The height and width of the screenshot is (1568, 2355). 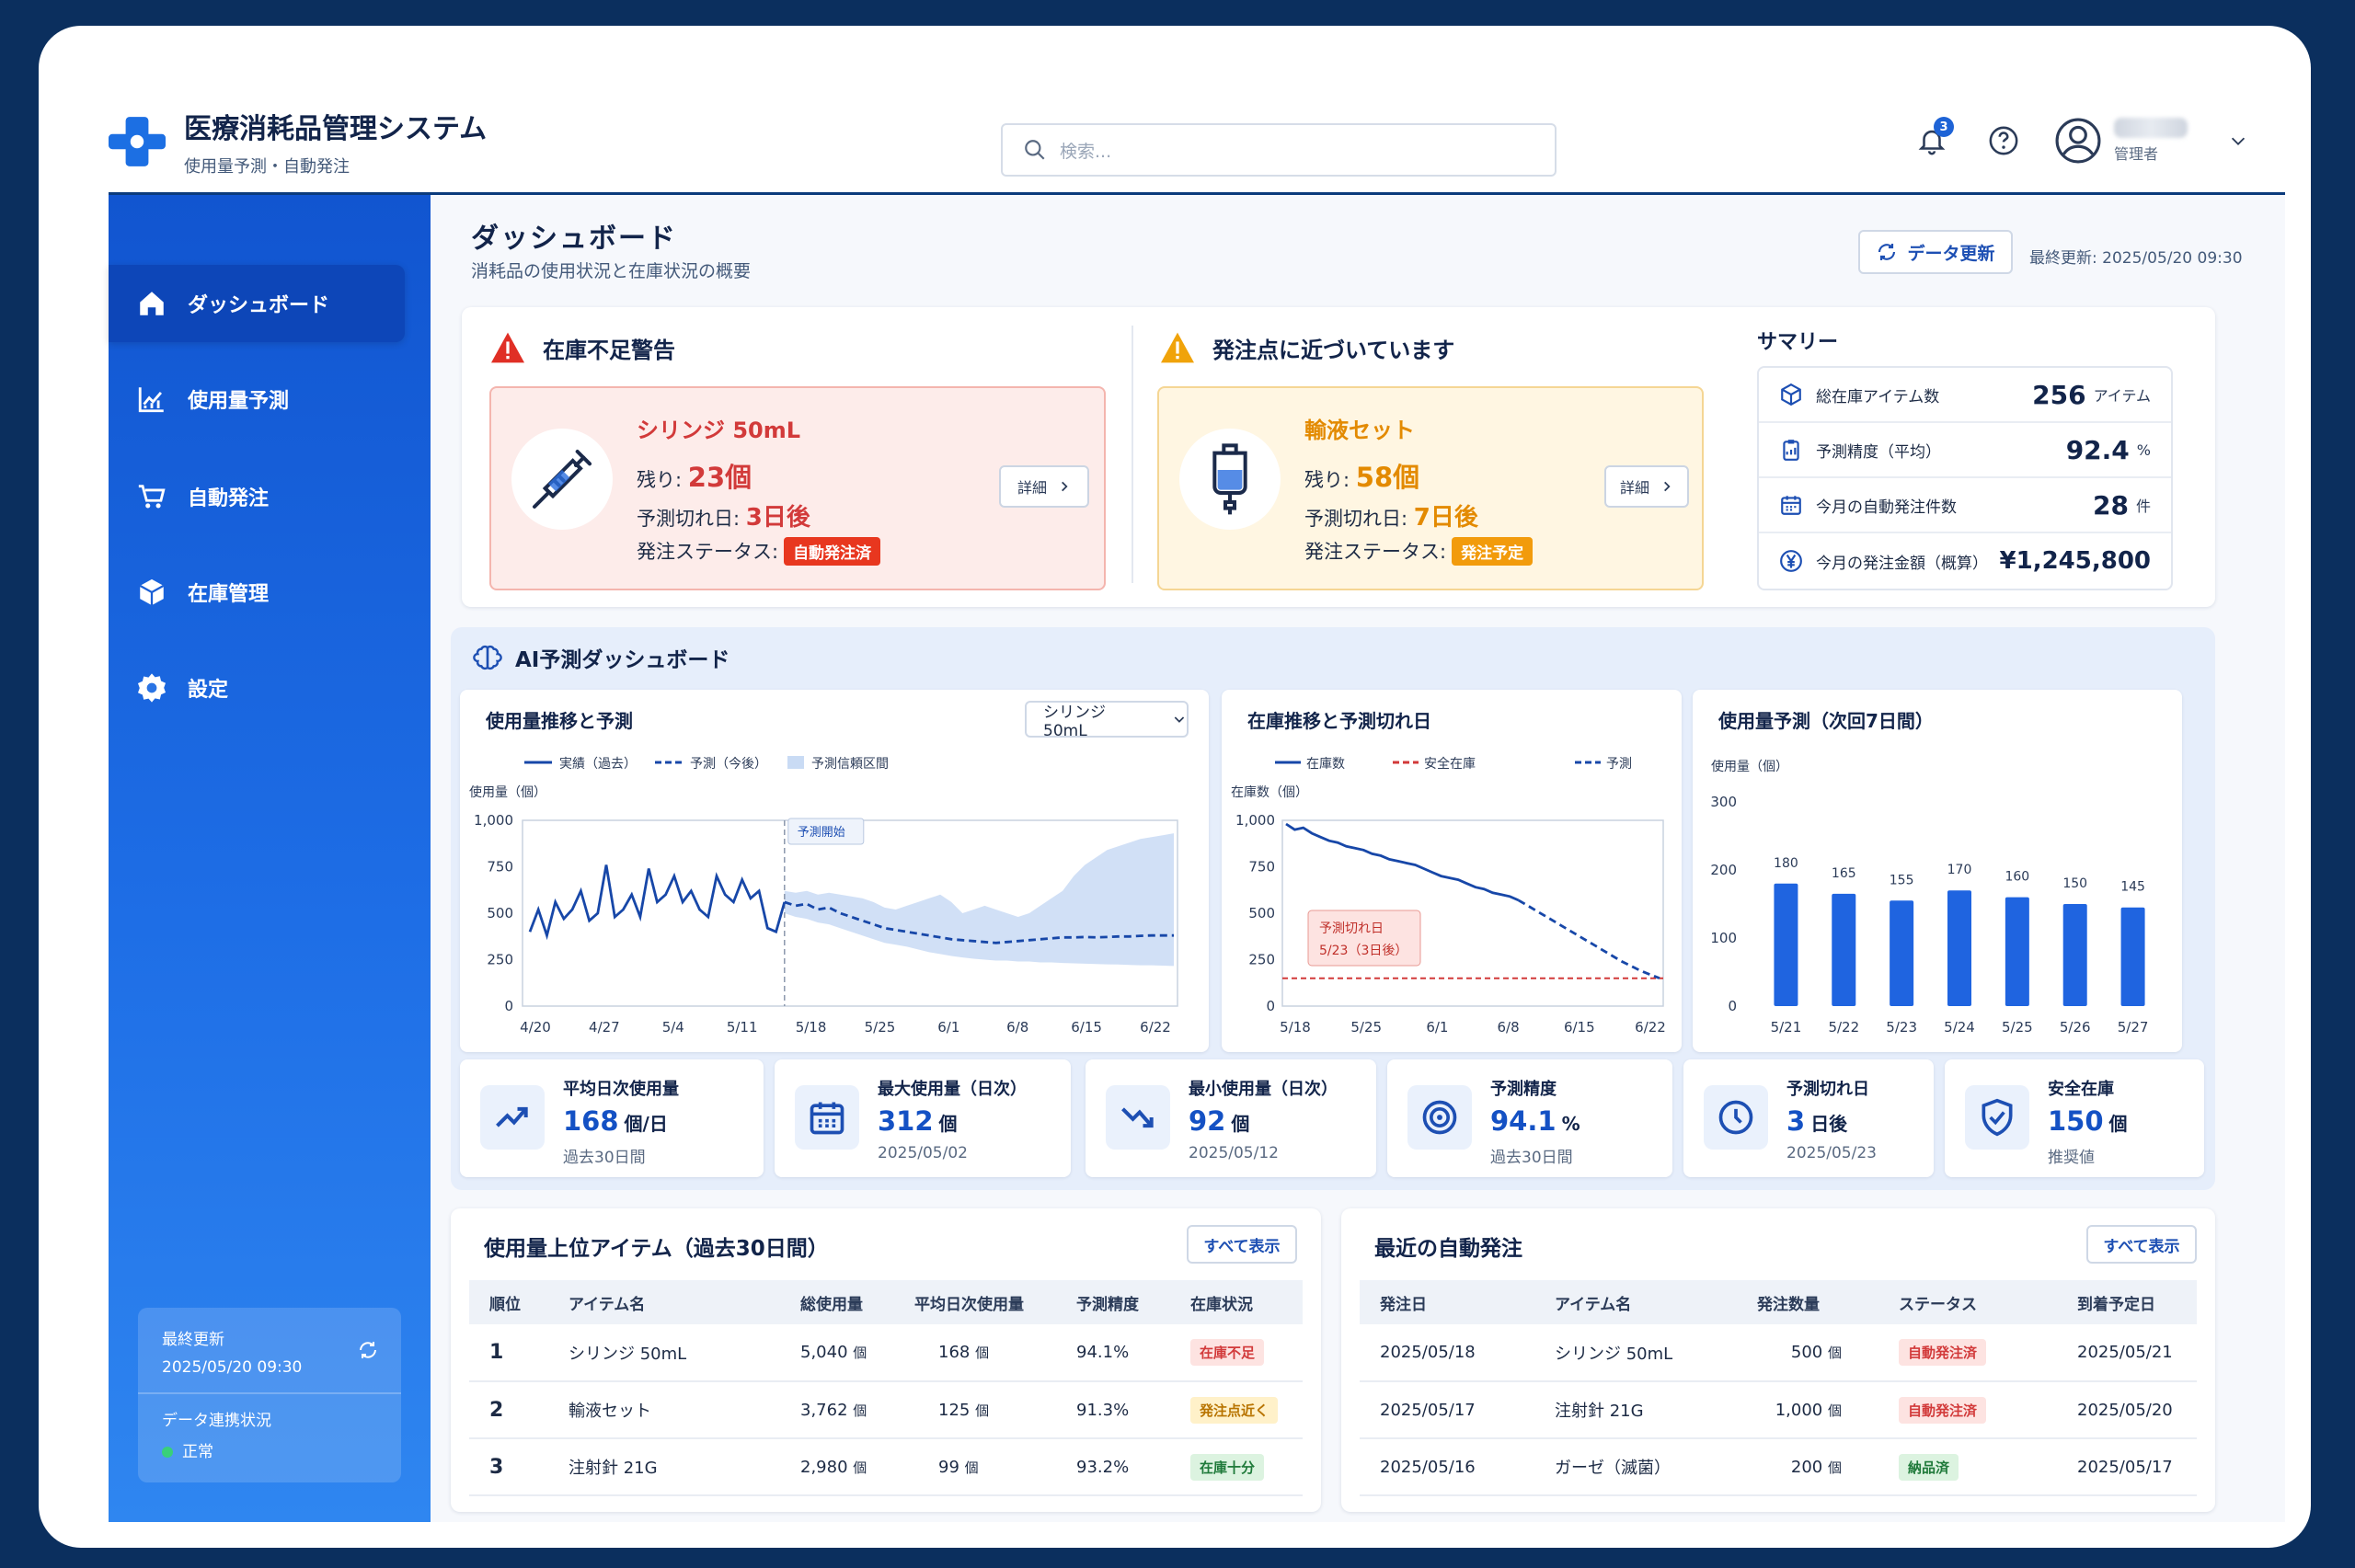 What do you see at coordinates (1798, 342) in the screenshot?
I see `summary-title: サマリー` at bounding box center [1798, 342].